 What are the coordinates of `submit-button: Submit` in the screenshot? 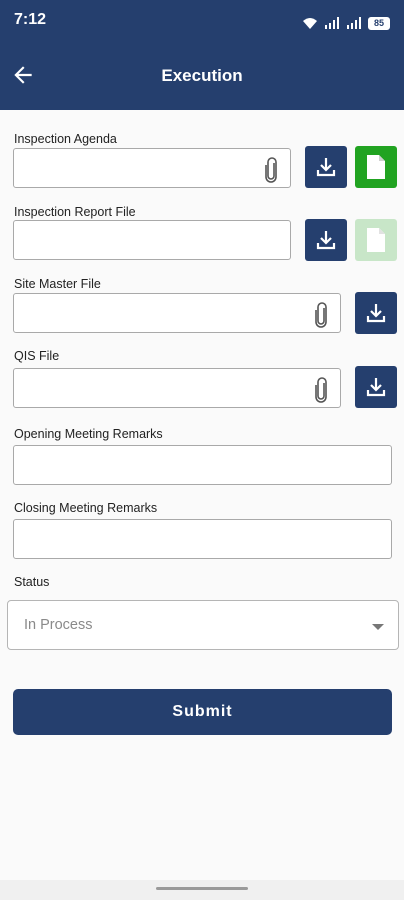 It's located at (202, 712).